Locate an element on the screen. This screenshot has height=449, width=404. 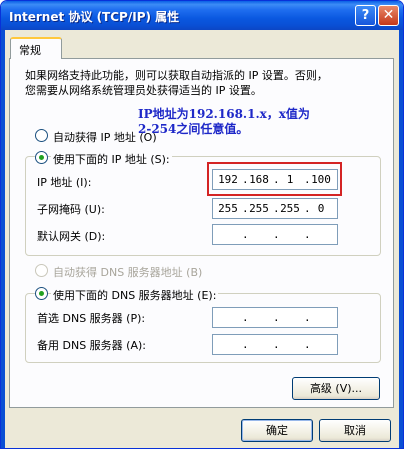
description-line-1: 如果网络支持此功能，则可以获取自动指派的 IP 设置。否则， is located at coordinates (176, 75).